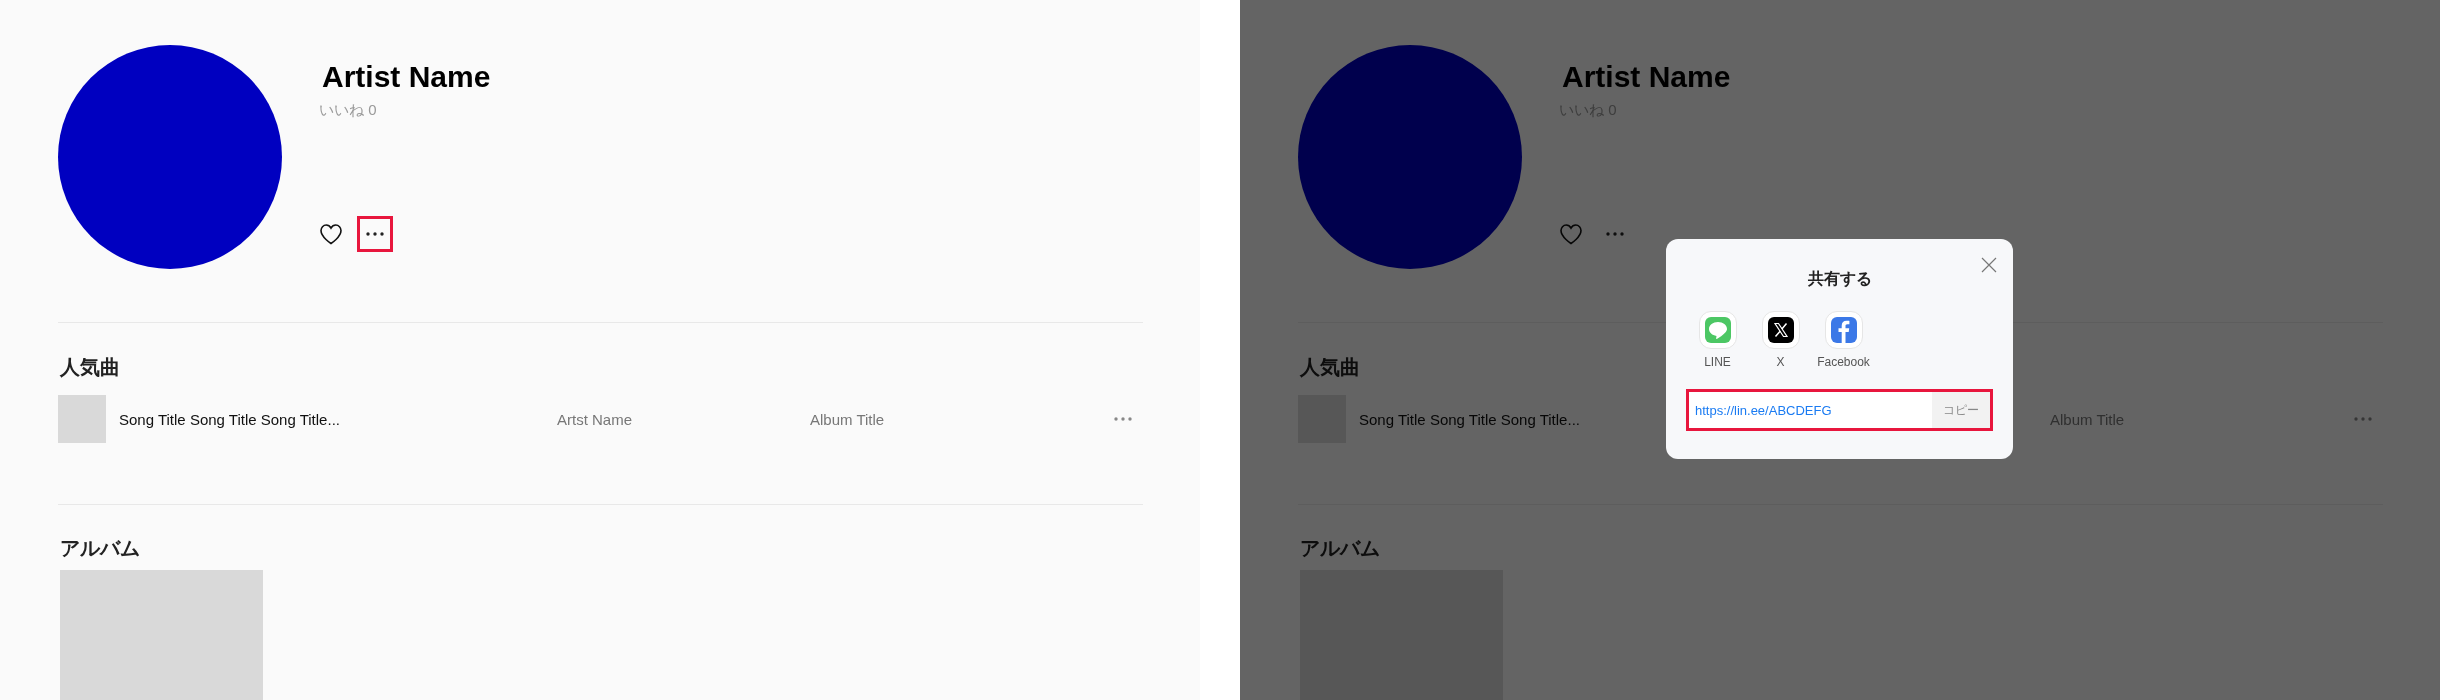  I want to click on url-field: https://lin.ee/ABCDEFG コピー, so click(1839, 410).